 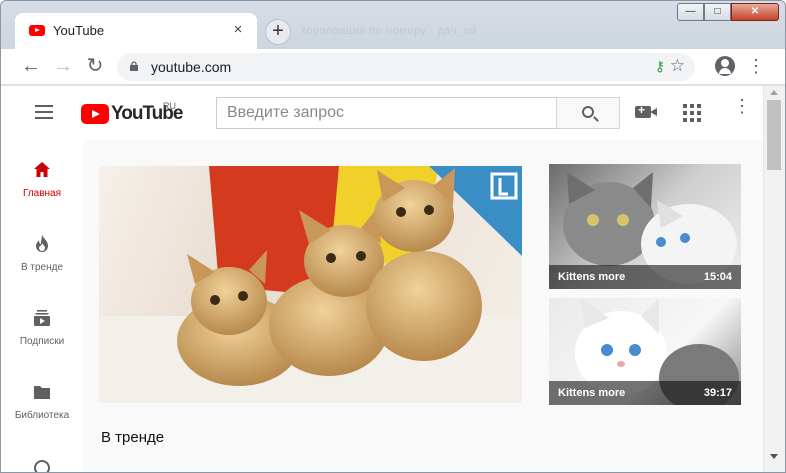 What do you see at coordinates (31, 67) in the screenshot?
I see `back-button: ←` at bounding box center [31, 67].